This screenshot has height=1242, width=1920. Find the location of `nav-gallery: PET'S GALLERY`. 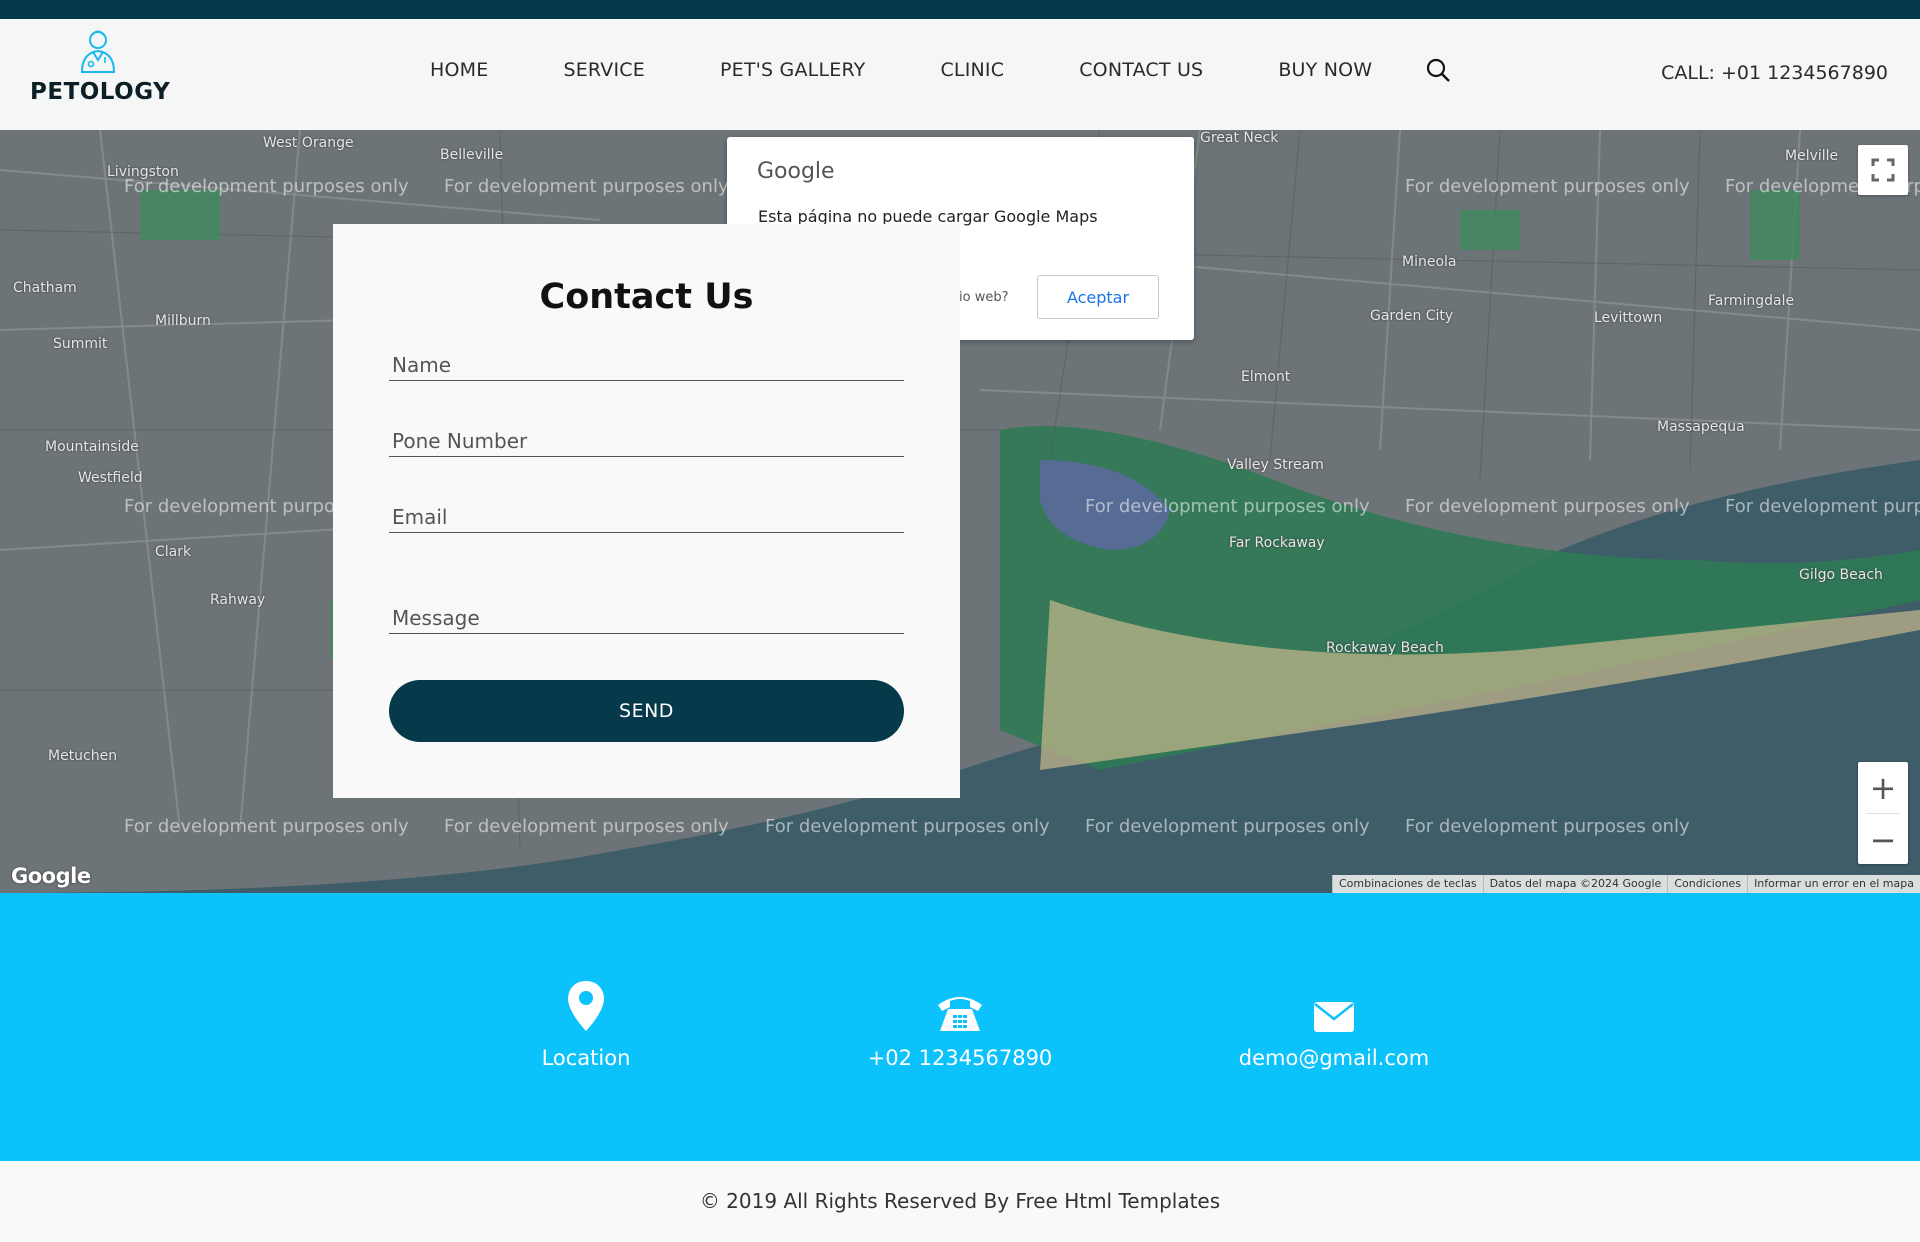

nav-gallery: PET'S GALLERY is located at coordinates (792, 70).